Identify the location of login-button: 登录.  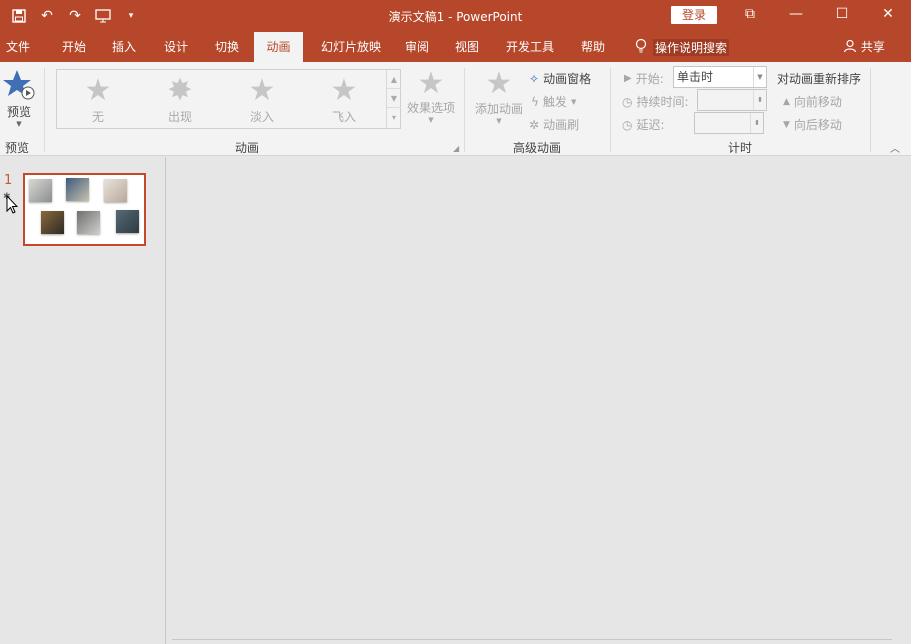
(694, 15).